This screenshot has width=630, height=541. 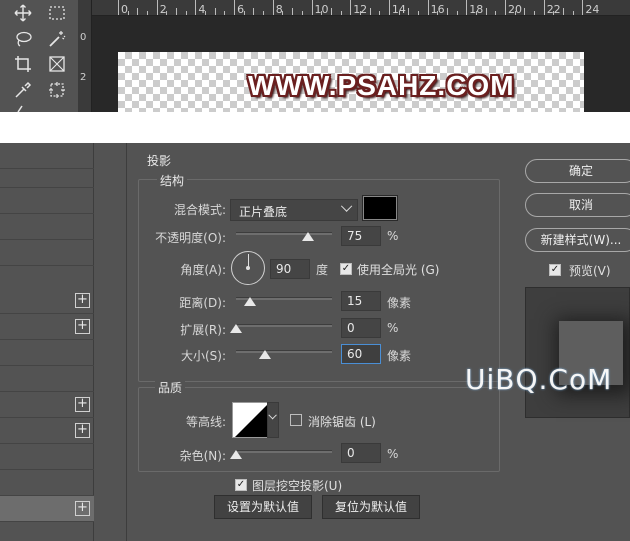 I want to click on antialias-checkbox, so click(x=296, y=420).